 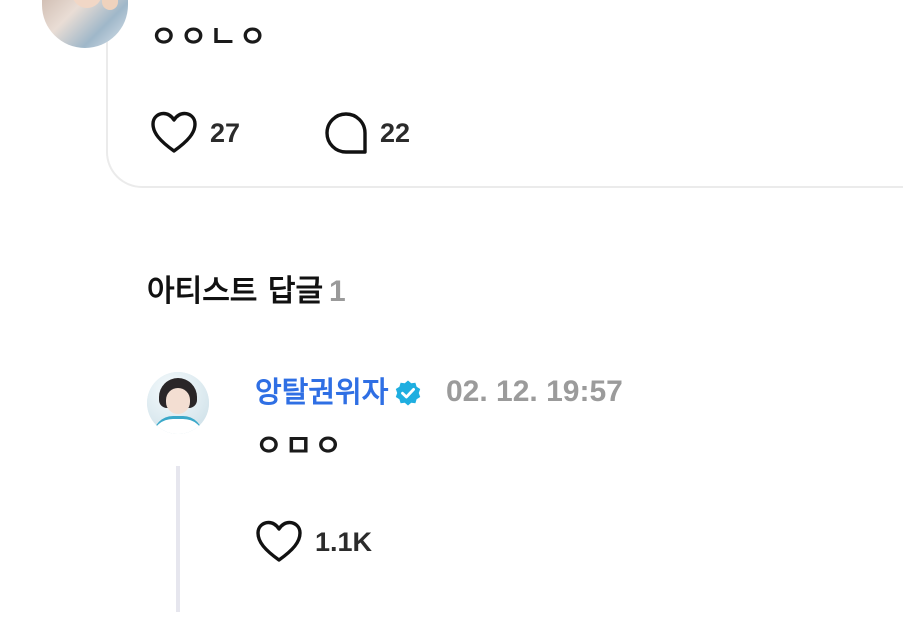 What do you see at coordinates (299, 446) in the screenshot?
I see `reply-text: ㅇㅁㅇ` at bounding box center [299, 446].